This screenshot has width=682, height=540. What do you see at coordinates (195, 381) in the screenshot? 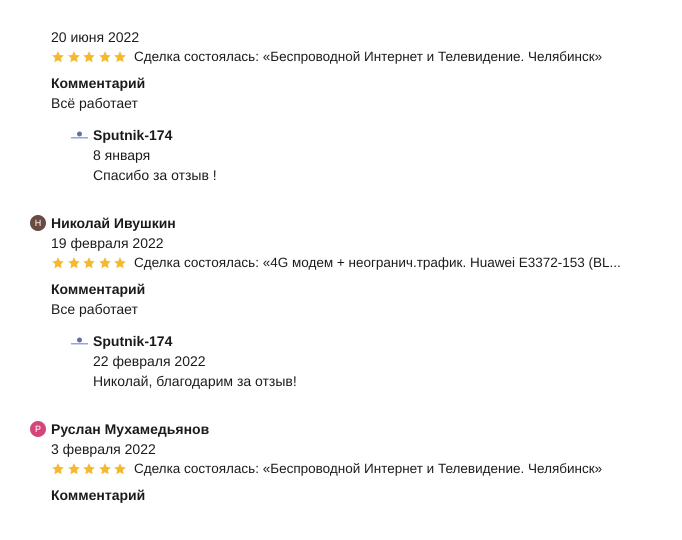
I see `reply-text: Николай, благодарим за отзыв!` at bounding box center [195, 381].